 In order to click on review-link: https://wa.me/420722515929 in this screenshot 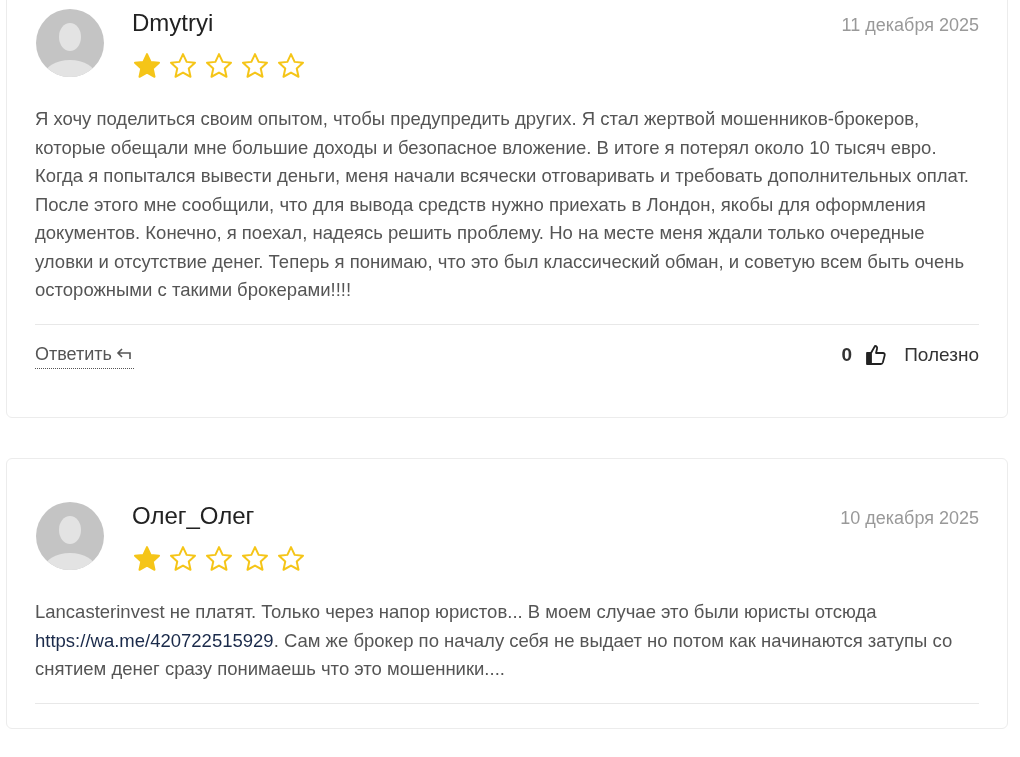, I will do `click(154, 640)`.